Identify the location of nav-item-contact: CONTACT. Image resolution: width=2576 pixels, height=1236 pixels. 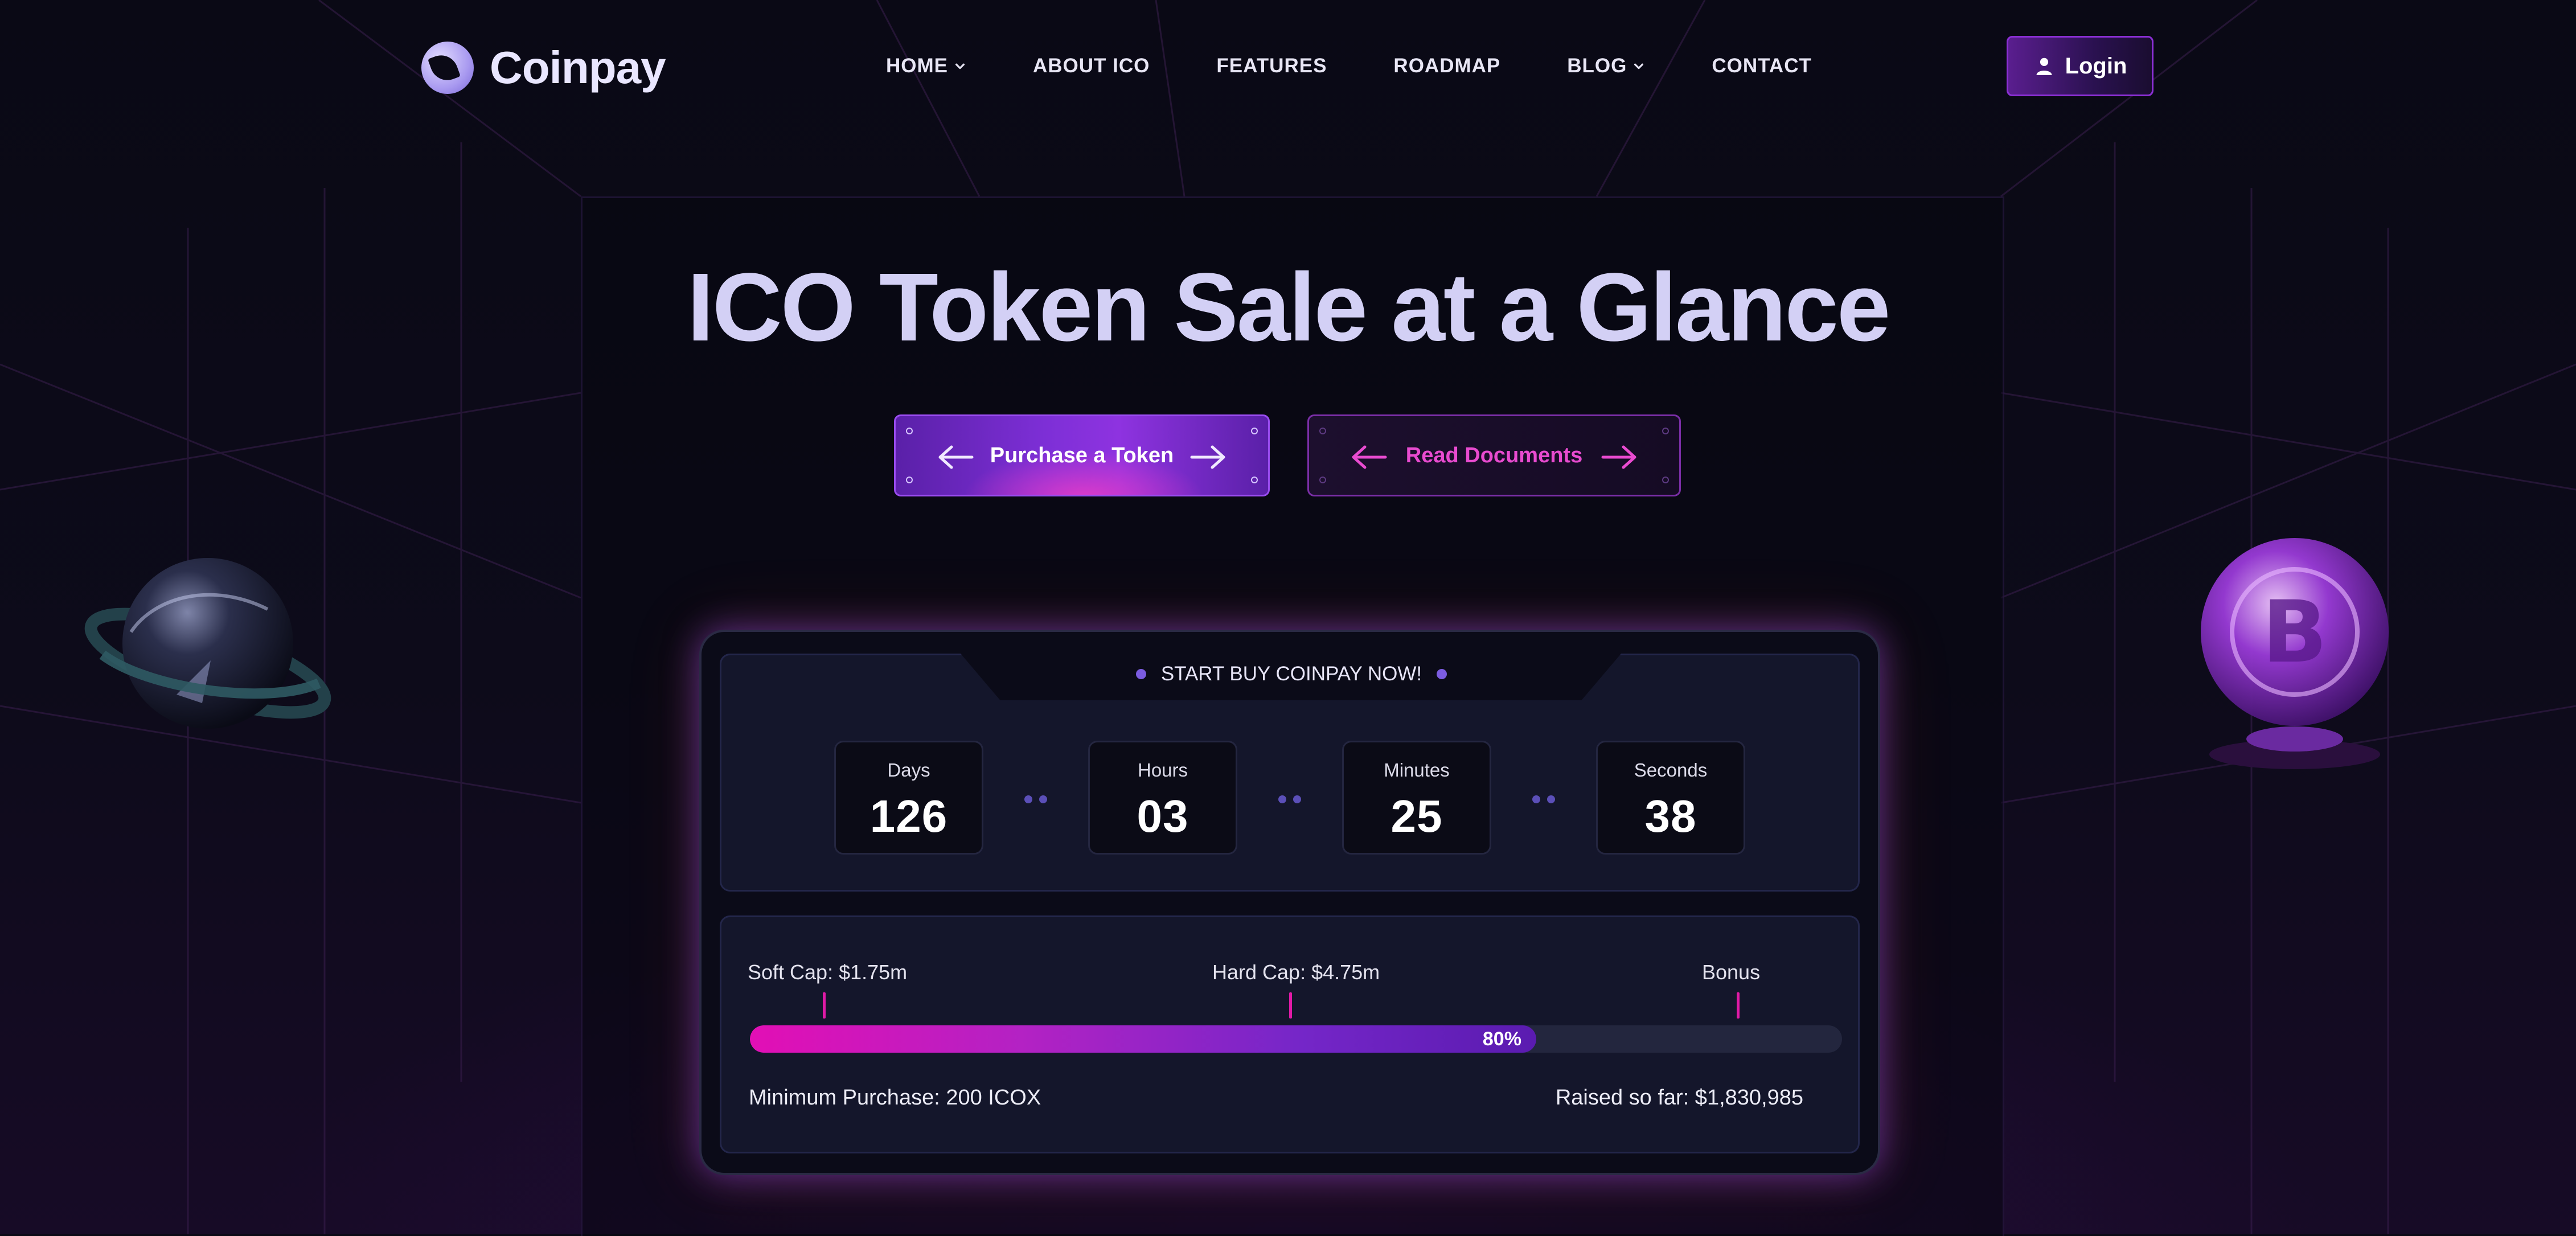
(1762, 66).